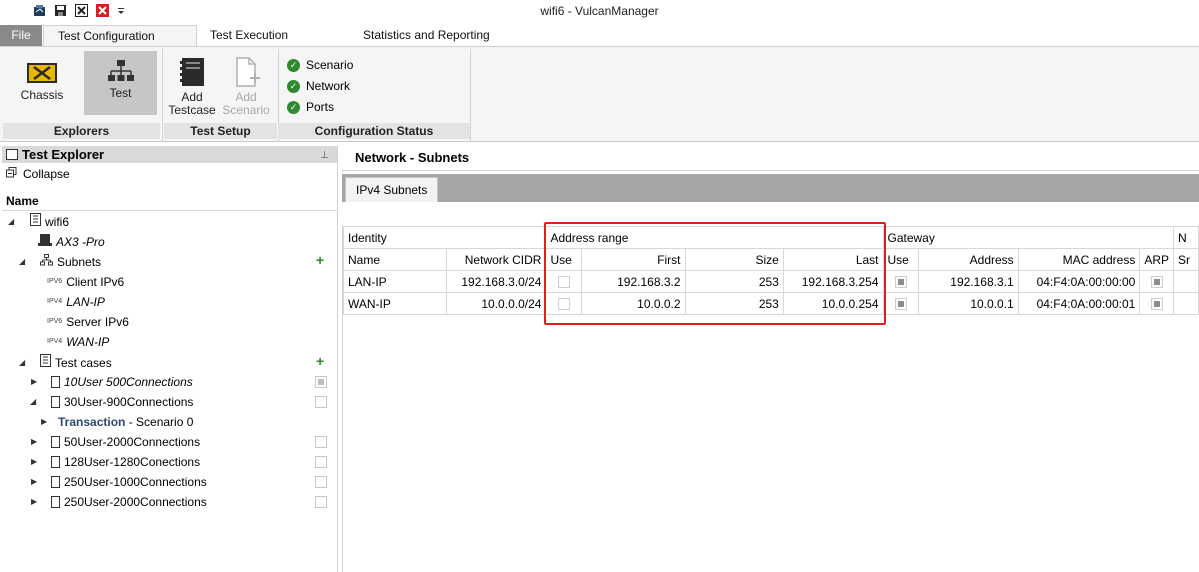  What do you see at coordinates (42, 73) in the screenshot?
I see `chassis-icon` at bounding box center [42, 73].